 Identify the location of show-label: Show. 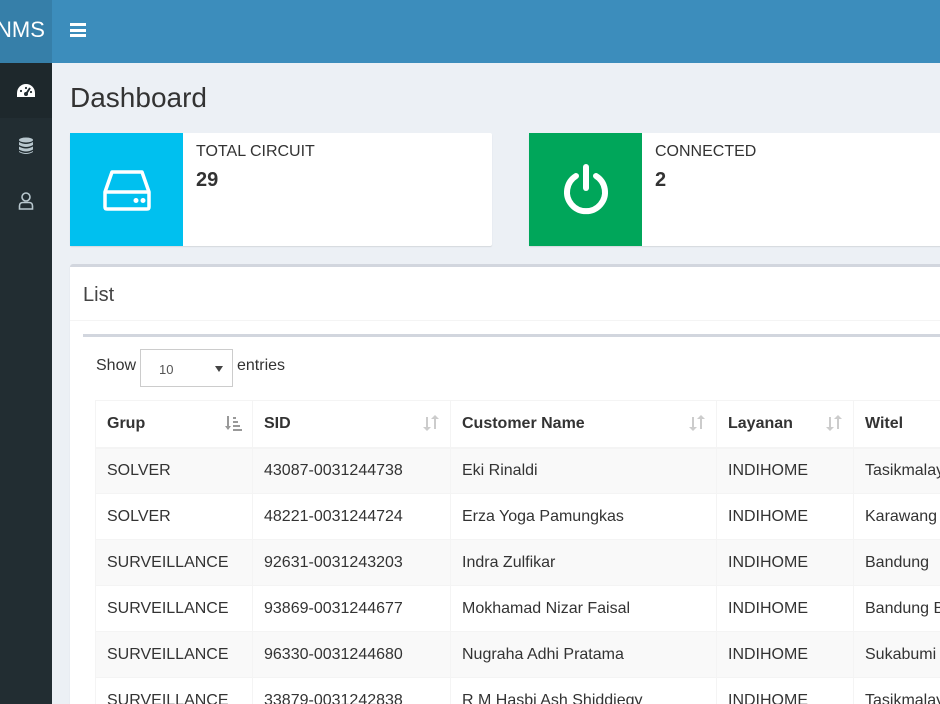
(116, 365).